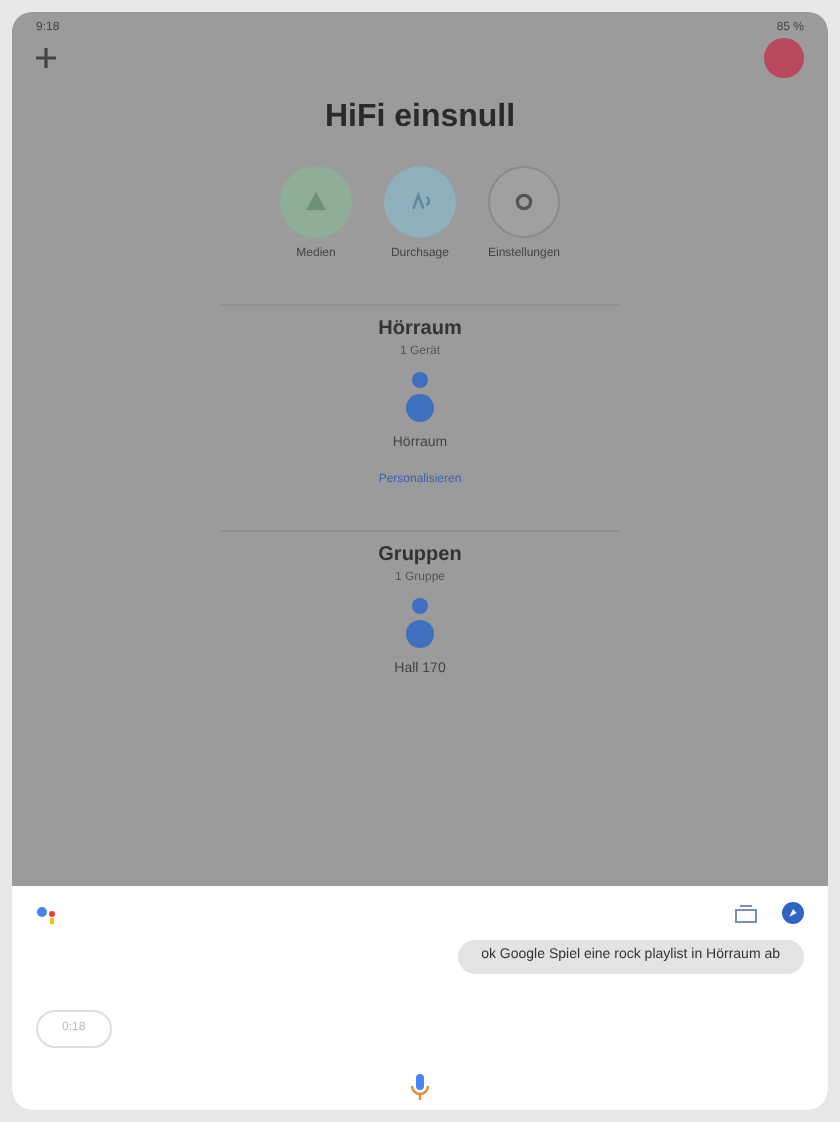 Image resolution: width=840 pixels, height=1122 pixels. I want to click on assistant-icon, so click(48, 913).